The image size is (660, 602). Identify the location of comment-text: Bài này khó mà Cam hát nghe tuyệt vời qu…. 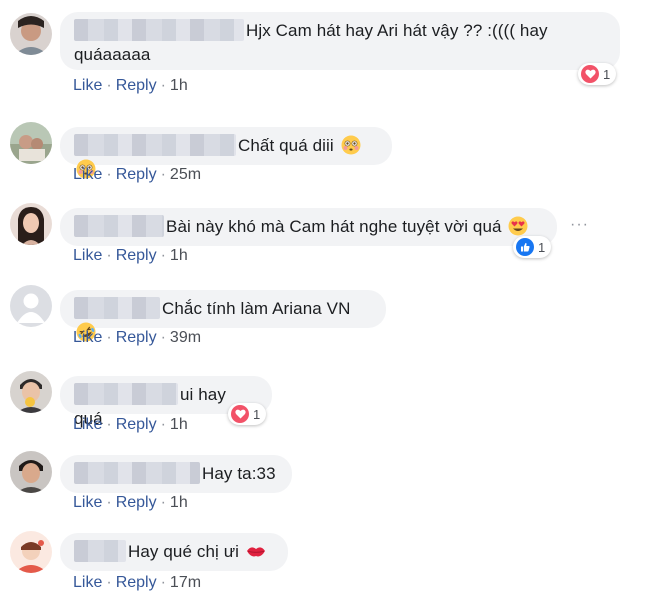
(334, 226).